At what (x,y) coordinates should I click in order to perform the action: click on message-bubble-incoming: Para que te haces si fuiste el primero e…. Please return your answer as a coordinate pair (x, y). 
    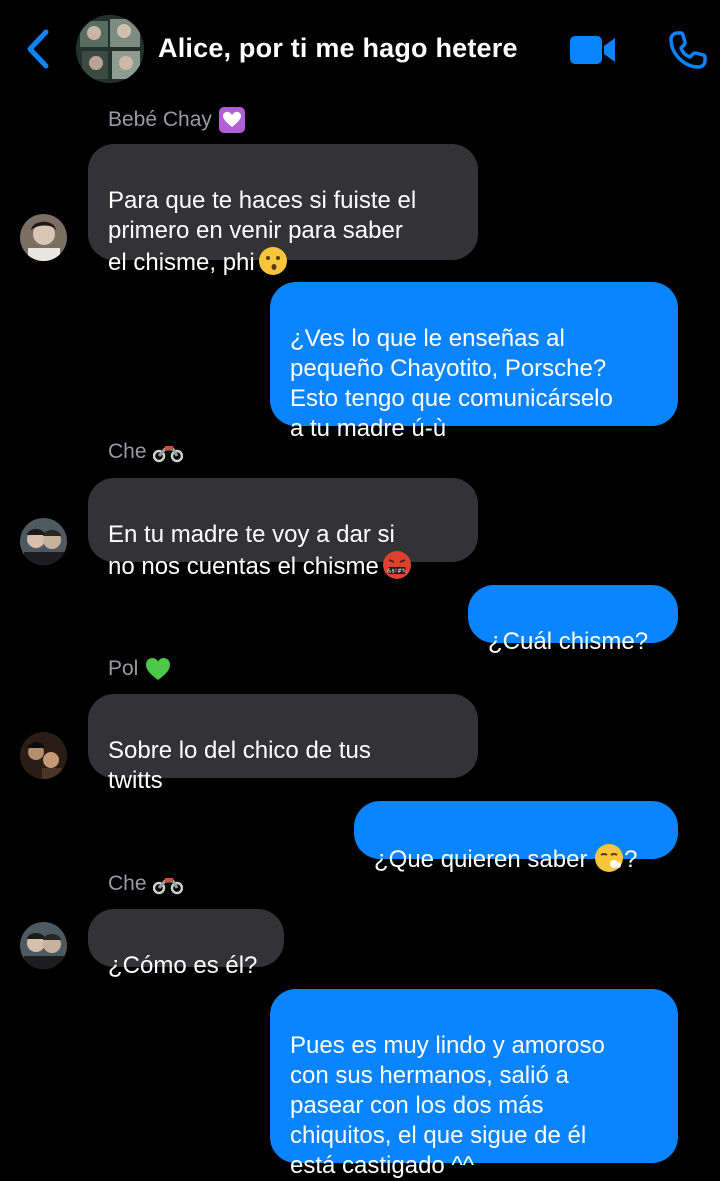
    Looking at the image, I should click on (283, 210).